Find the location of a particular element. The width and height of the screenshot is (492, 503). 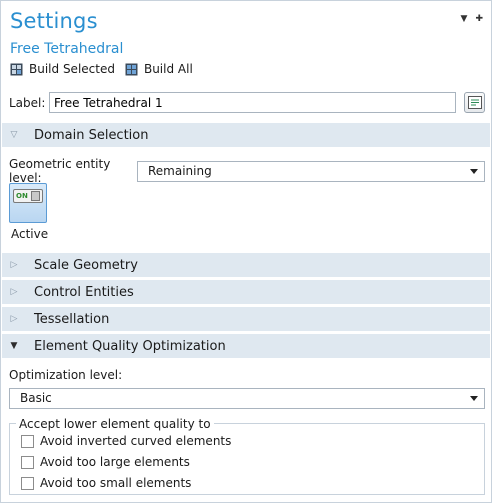

avoid-inverted-checkbox-row: Avoid inverted curved elements is located at coordinates (126, 441).